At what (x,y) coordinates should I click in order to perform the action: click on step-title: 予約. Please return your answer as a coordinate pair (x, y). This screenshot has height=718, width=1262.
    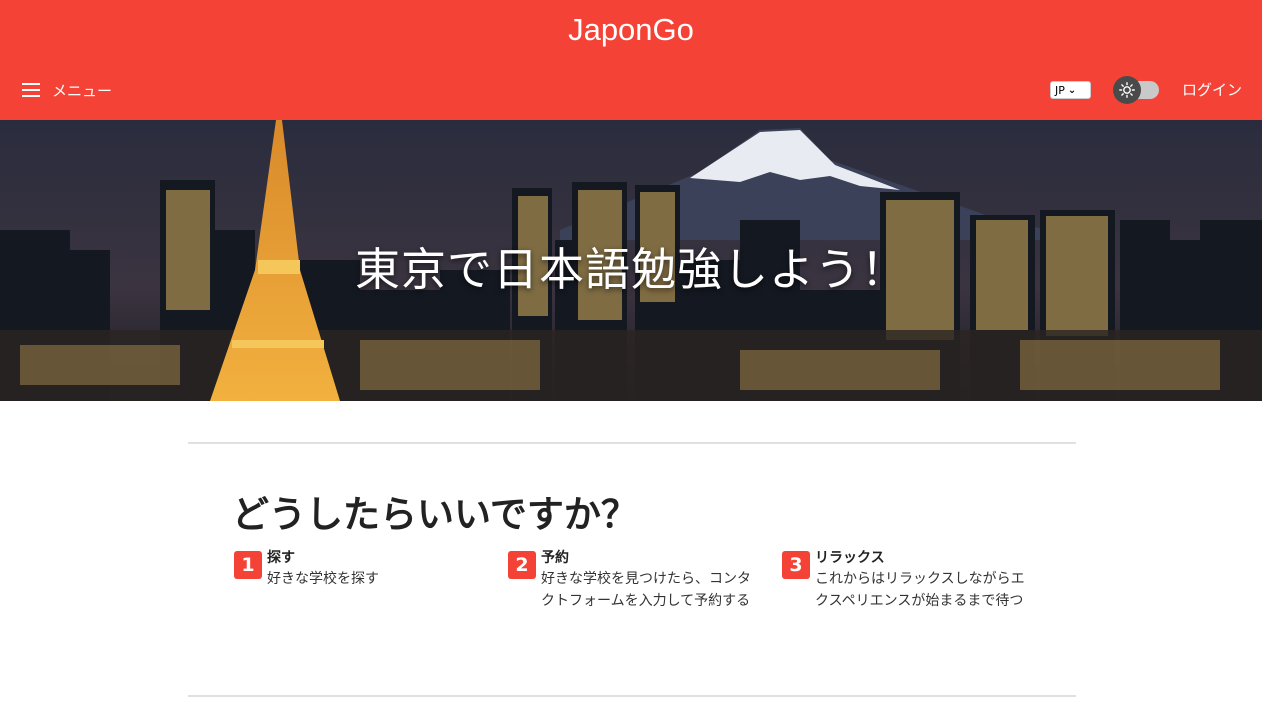
    Looking at the image, I should click on (555, 558).